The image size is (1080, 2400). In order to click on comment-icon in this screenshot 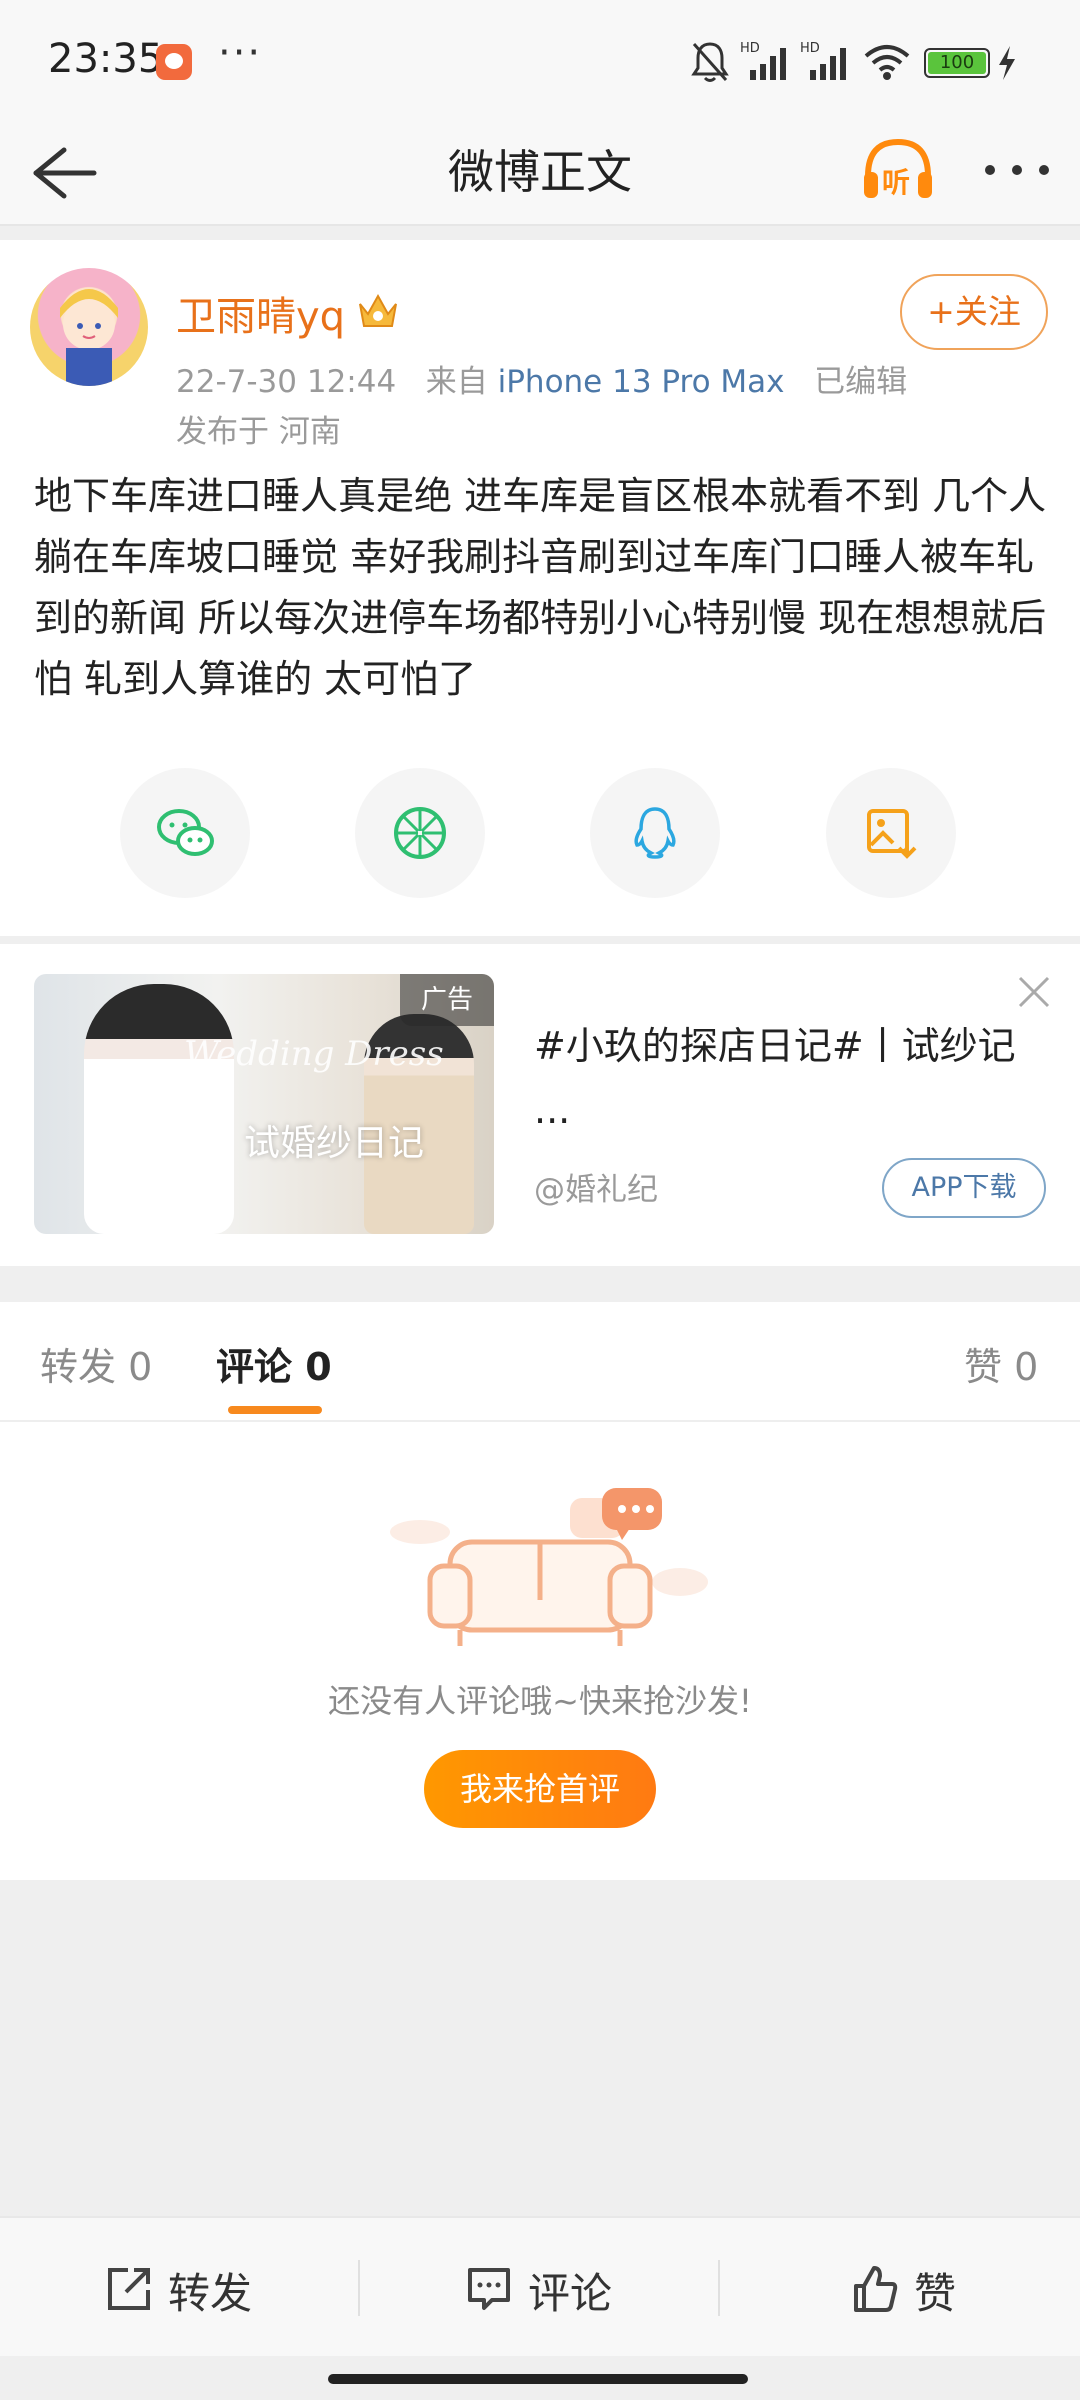, I will do `click(489, 2289)`.